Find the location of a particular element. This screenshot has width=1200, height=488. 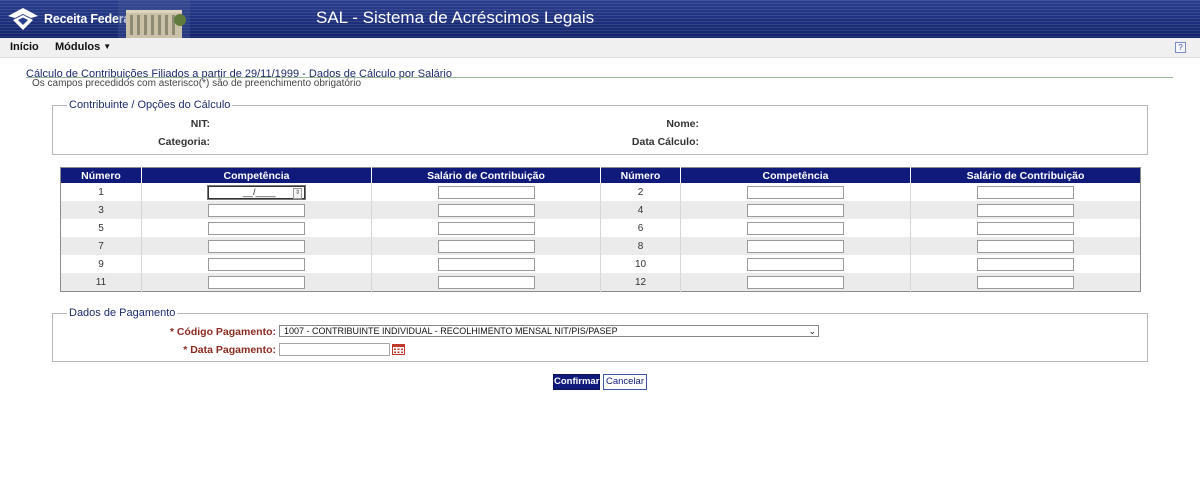

chevron-down-icon: ▼ is located at coordinates (107, 46).